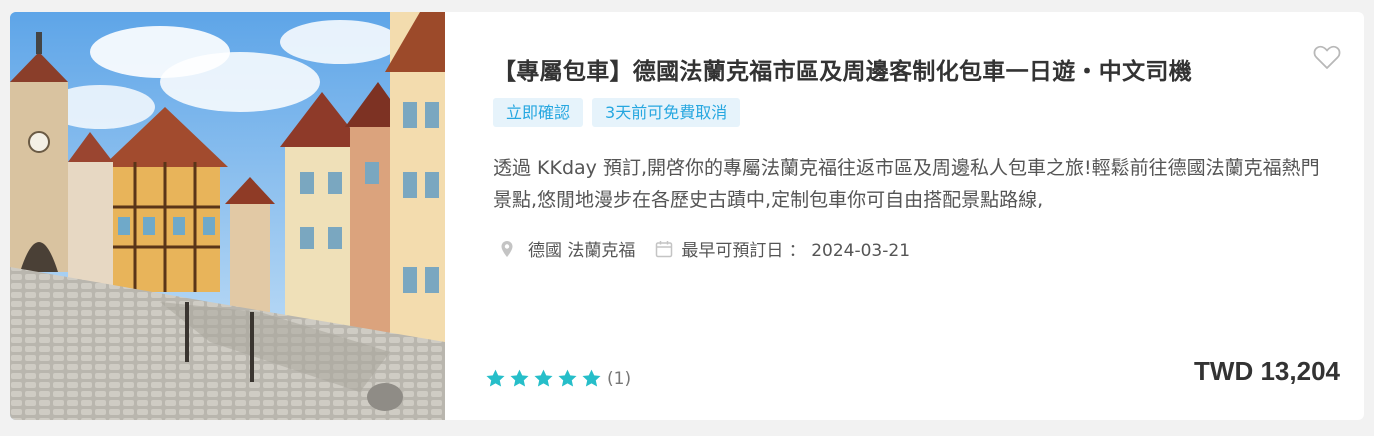 Image resolution: width=1374 pixels, height=436 pixels. Describe the element at coordinates (619, 379) in the screenshot. I see `review-count: (1)` at that location.